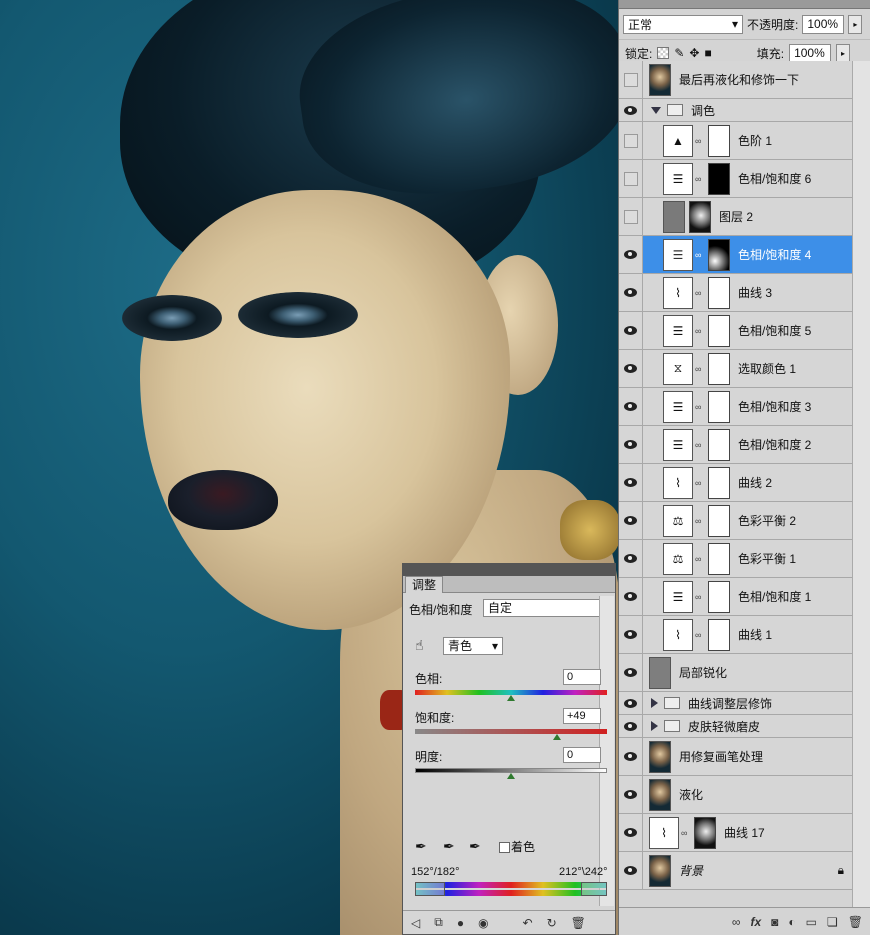 The image size is (870, 935). What do you see at coordinates (735, 597) in the screenshot?
I see `layer-row: ☰ ∞ 色相/饱和度 1` at bounding box center [735, 597].